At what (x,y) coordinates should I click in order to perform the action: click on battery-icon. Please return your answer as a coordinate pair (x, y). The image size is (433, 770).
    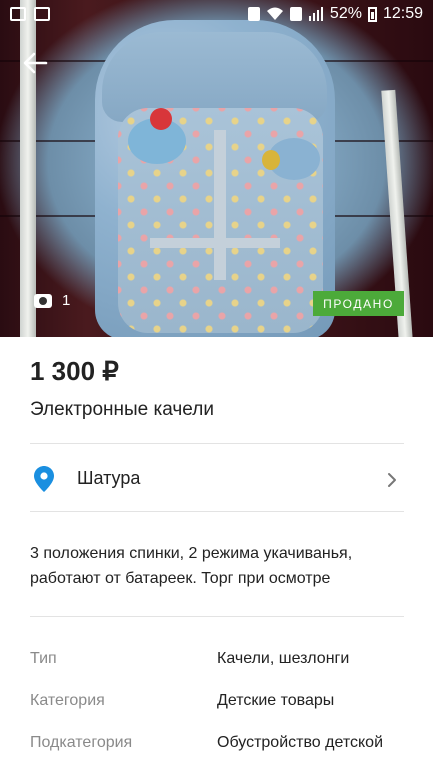
    Looking at the image, I should click on (372, 14).